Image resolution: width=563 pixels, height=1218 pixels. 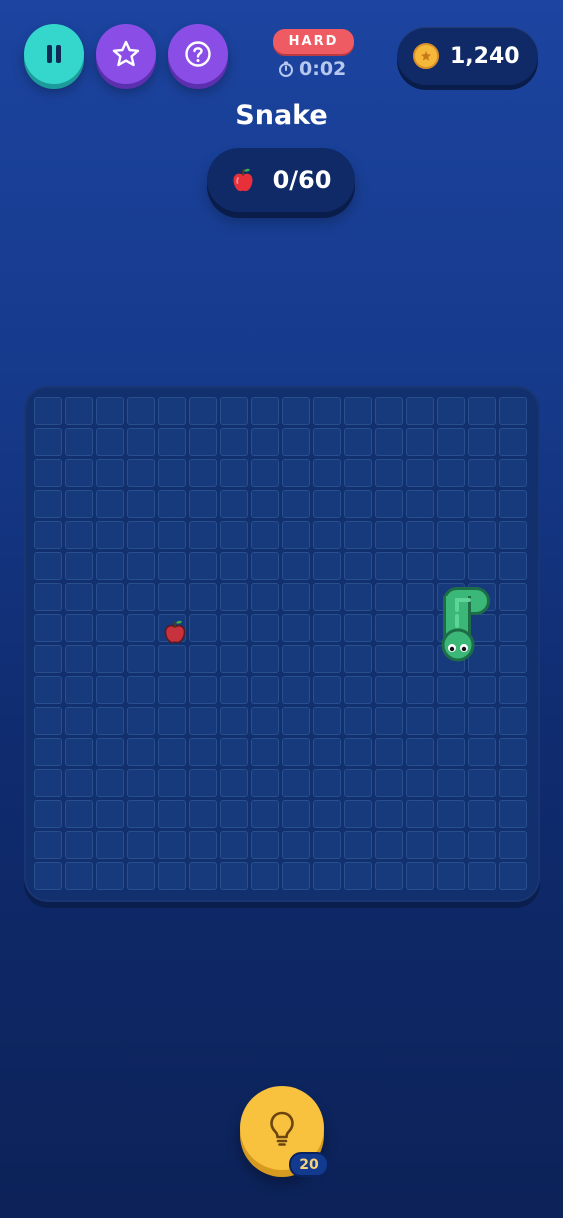 I want to click on coin-balance: 1,240, so click(x=467, y=56).